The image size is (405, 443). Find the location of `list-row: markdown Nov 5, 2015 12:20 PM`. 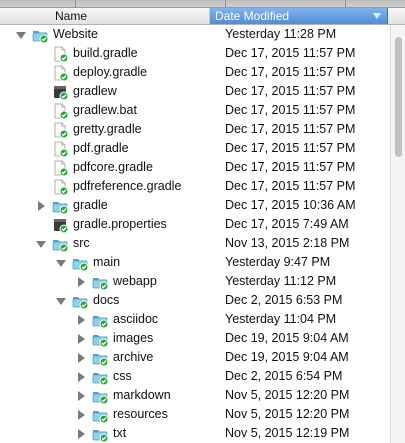

list-row: markdown Nov 5, 2015 12:20 PM is located at coordinates (202, 395).